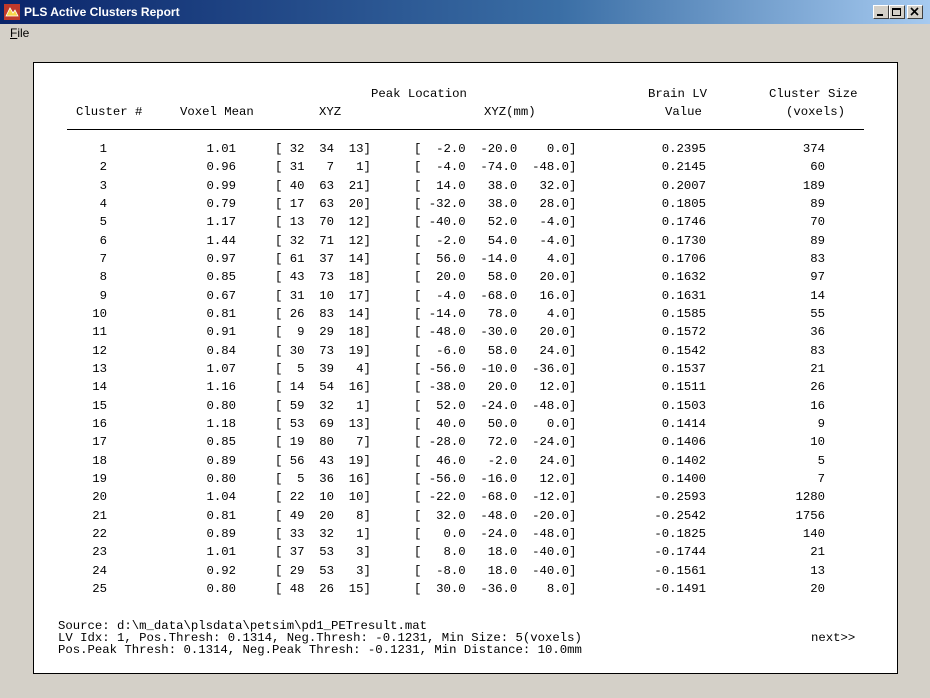  I want to click on close-button, so click(915, 12).